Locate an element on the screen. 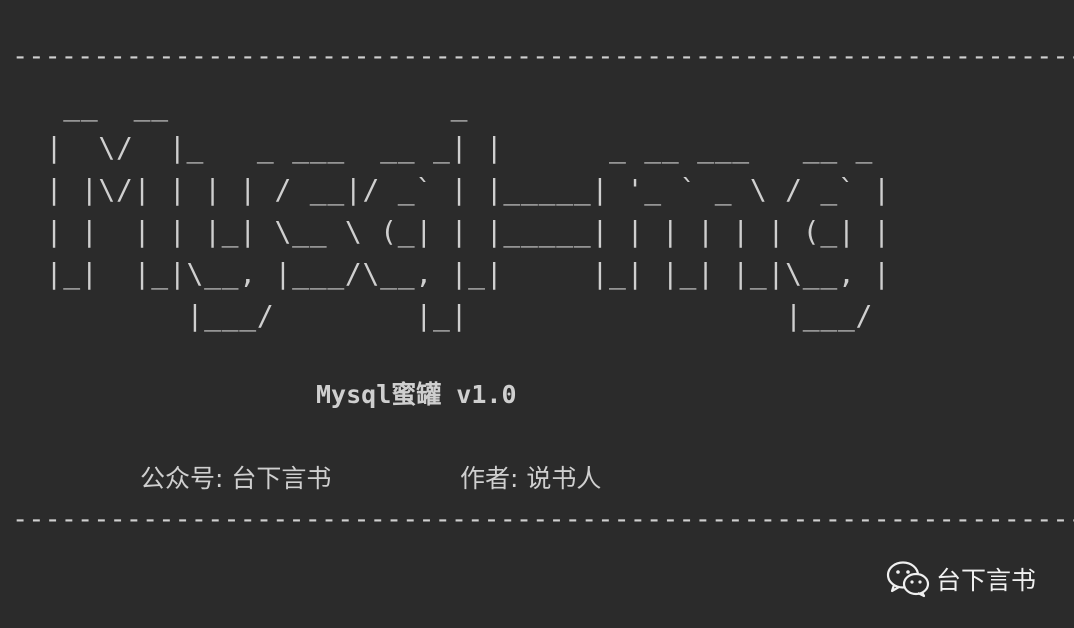 This screenshot has height=628, width=1074. app-title: Mysql蜜罐 v1.0 is located at coordinates (416, 394).